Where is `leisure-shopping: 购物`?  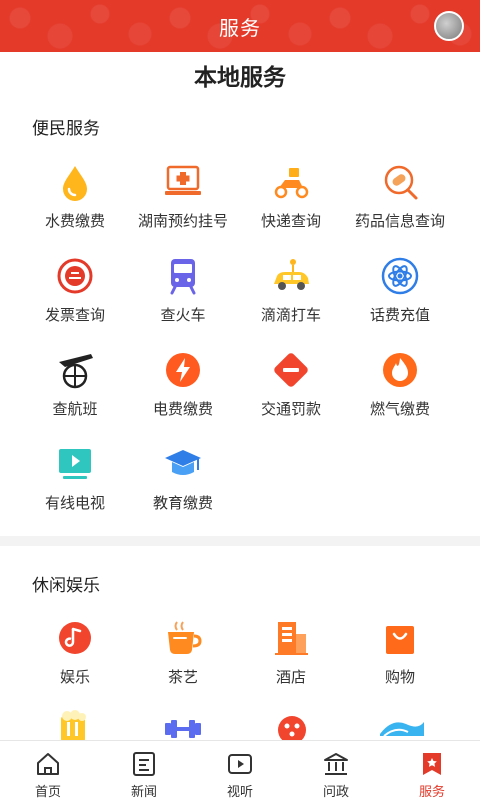
leisure-shopping: 购物 is located at coordinates (400, 652).